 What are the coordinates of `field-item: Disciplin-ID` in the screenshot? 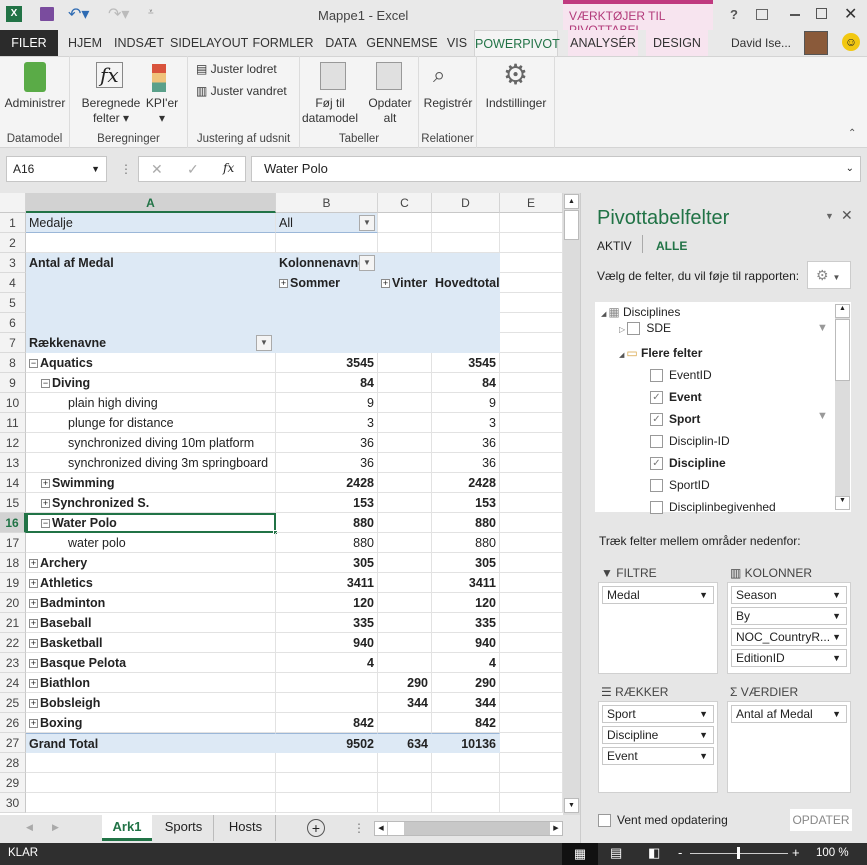 It's located at (690, 441).